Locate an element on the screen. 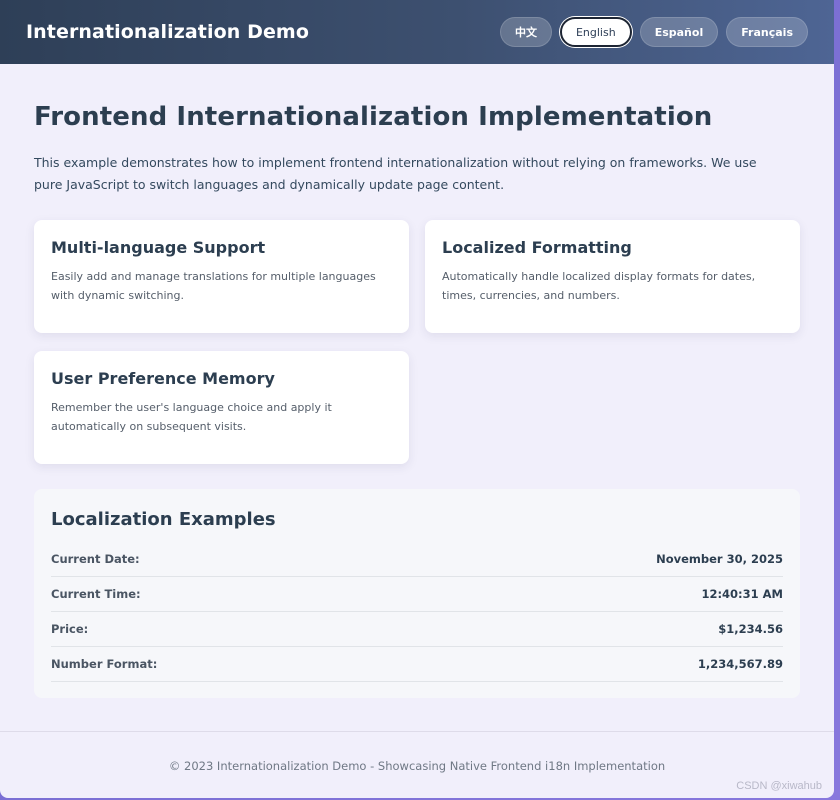 The width and height of the screenshot is (840, 800). example-row-price: Price: $1,234.56 is located at coordinates (417, 629).